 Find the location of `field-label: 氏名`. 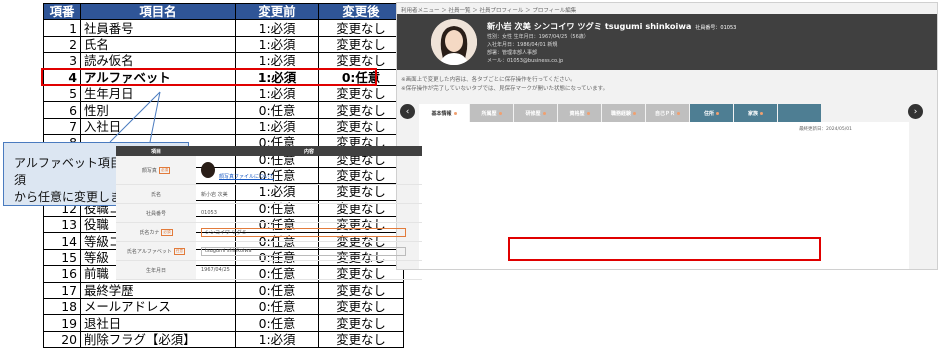

field-label: 氏名 is located at coordinates (156, 194).